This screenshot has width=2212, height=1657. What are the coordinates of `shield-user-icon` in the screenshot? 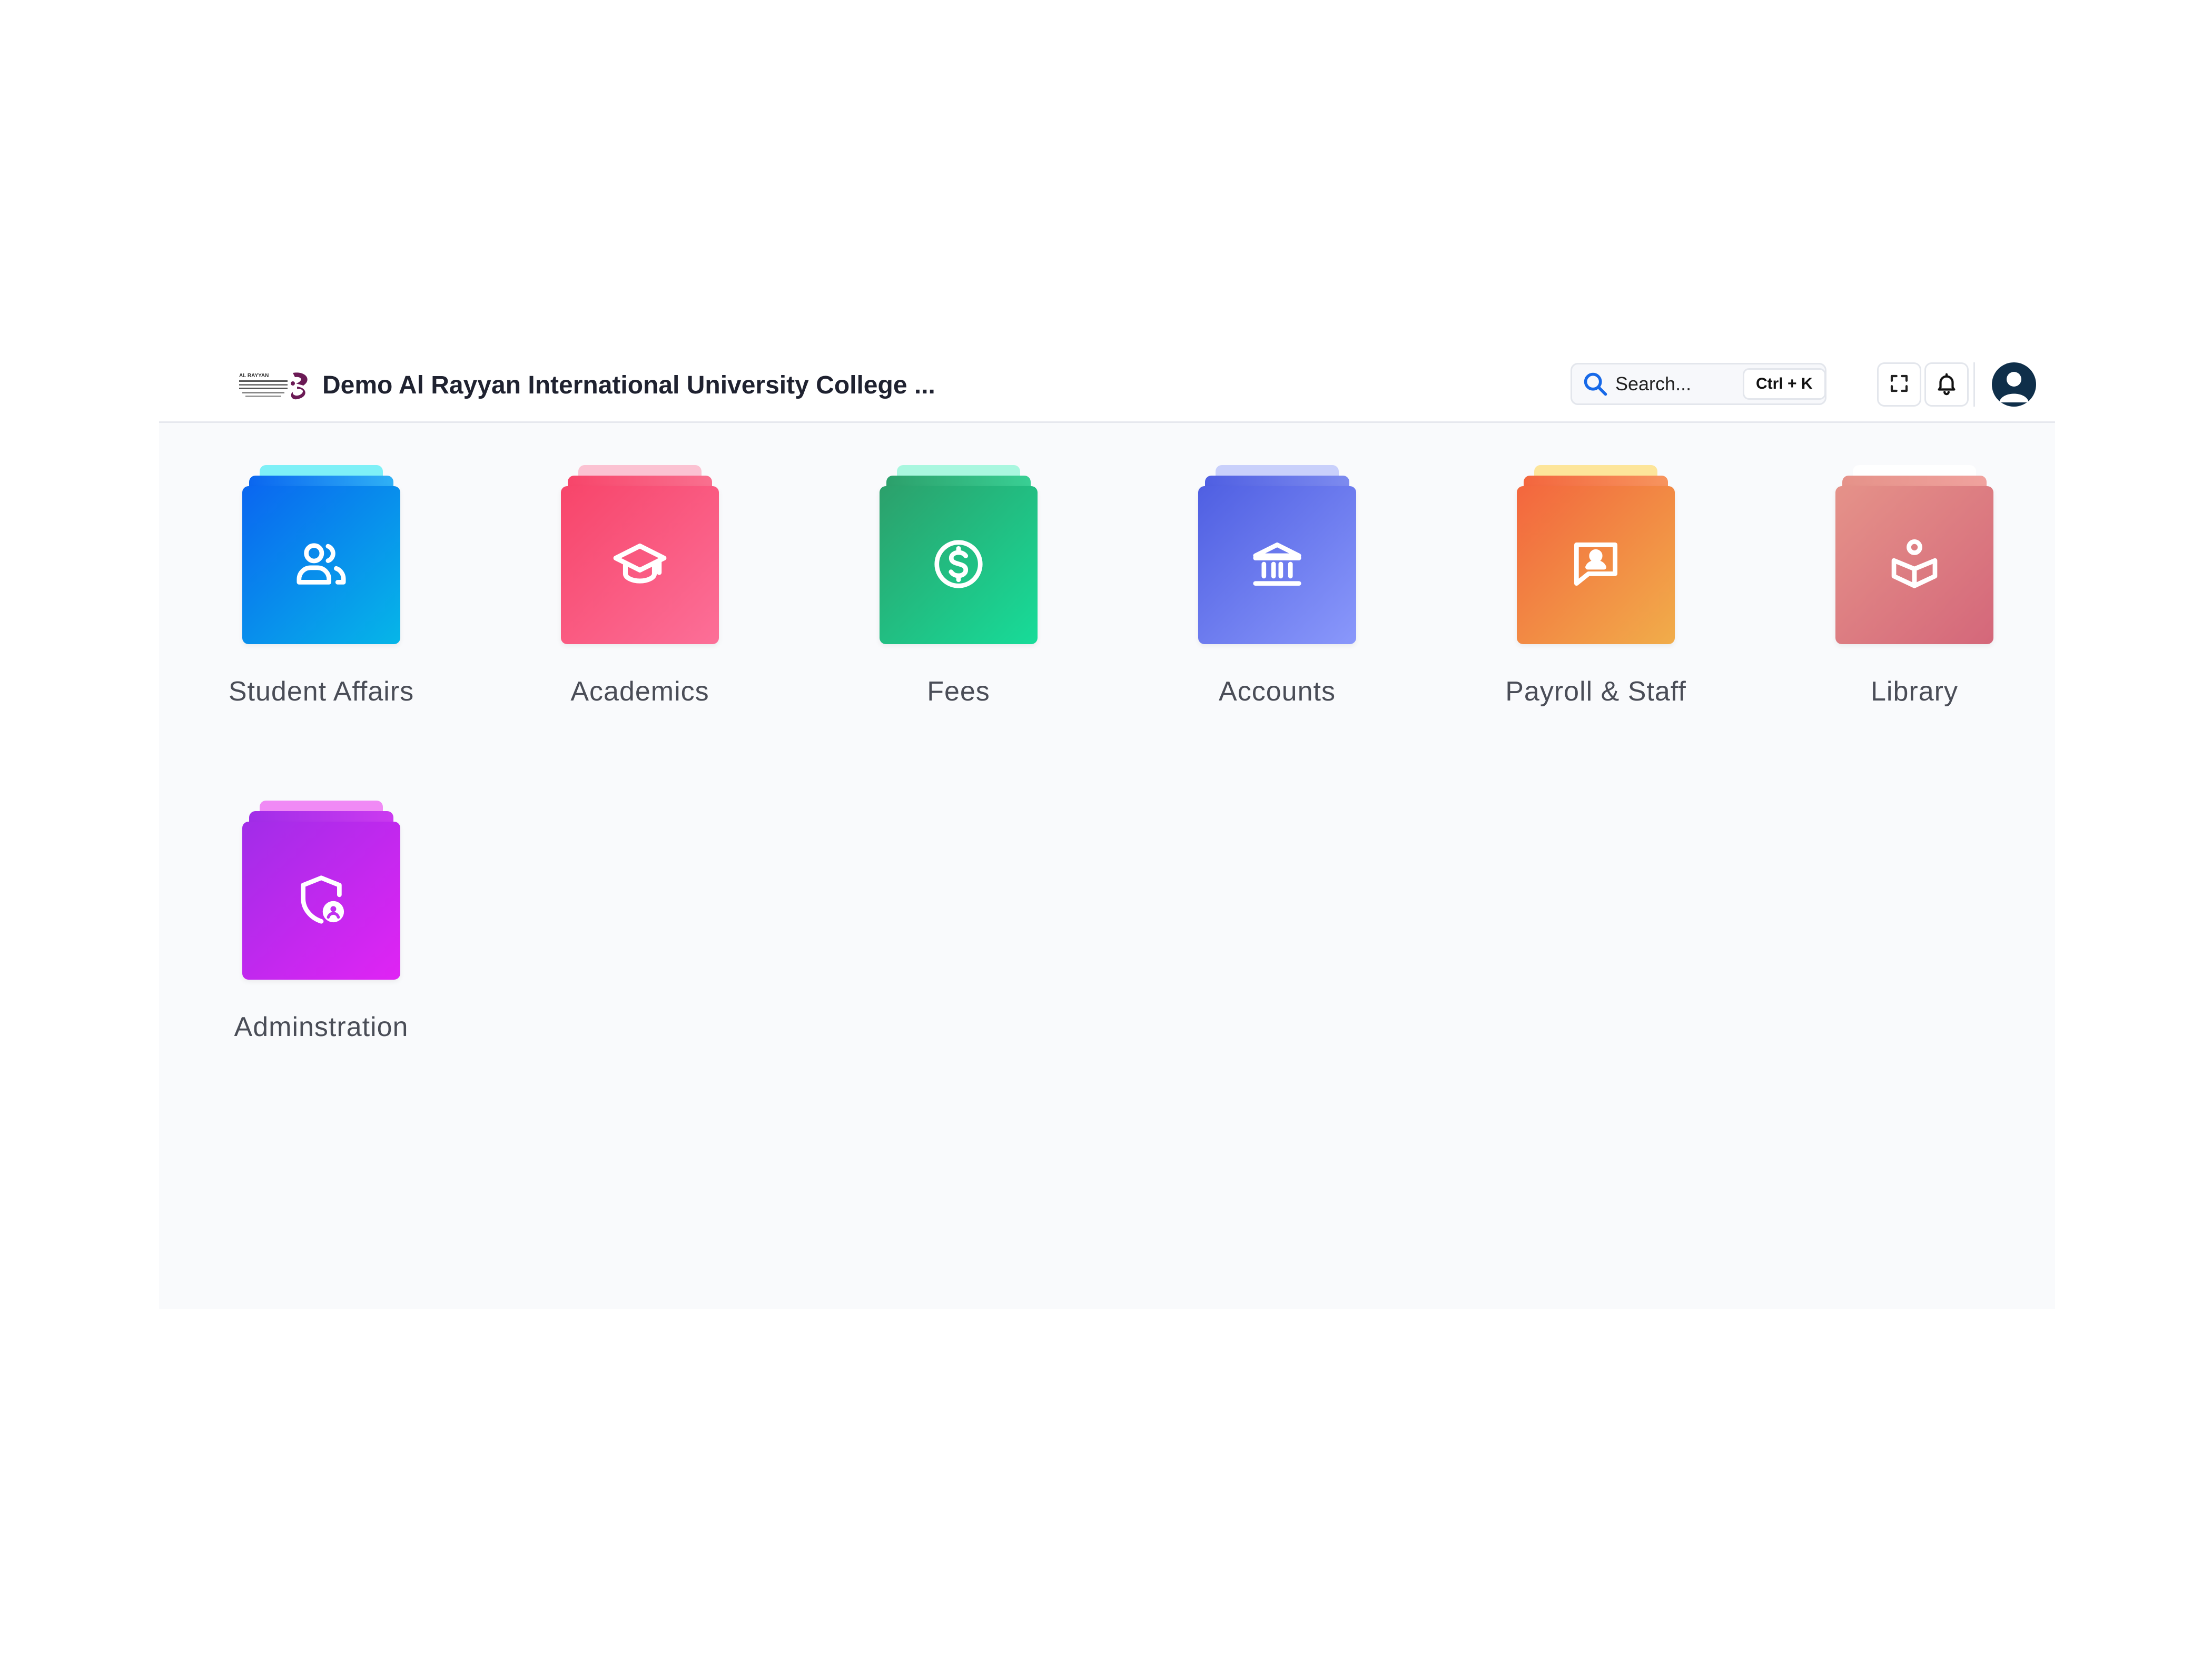 It's located at (321, 901).